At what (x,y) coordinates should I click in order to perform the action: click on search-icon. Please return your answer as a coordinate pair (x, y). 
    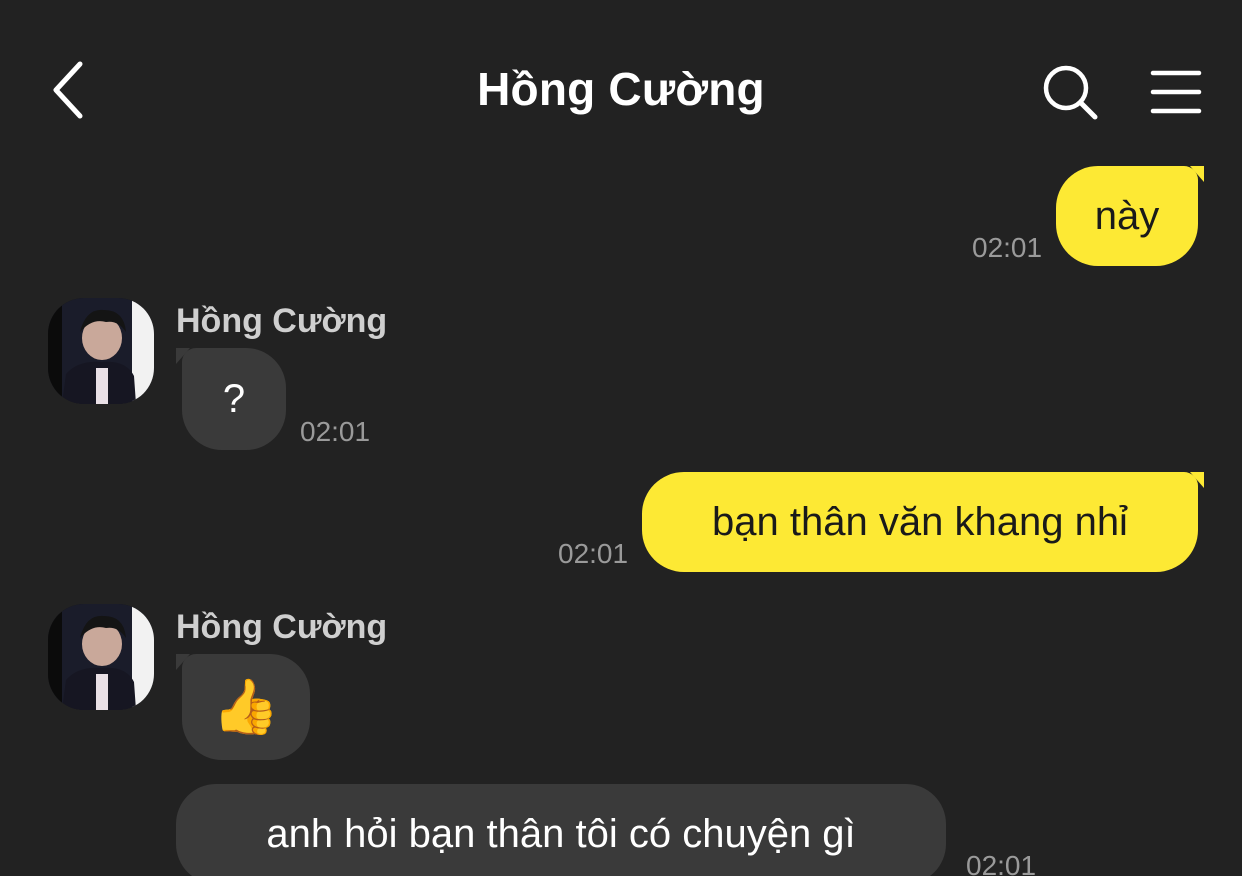
    Looking at the image, I should click on (1070, 92).